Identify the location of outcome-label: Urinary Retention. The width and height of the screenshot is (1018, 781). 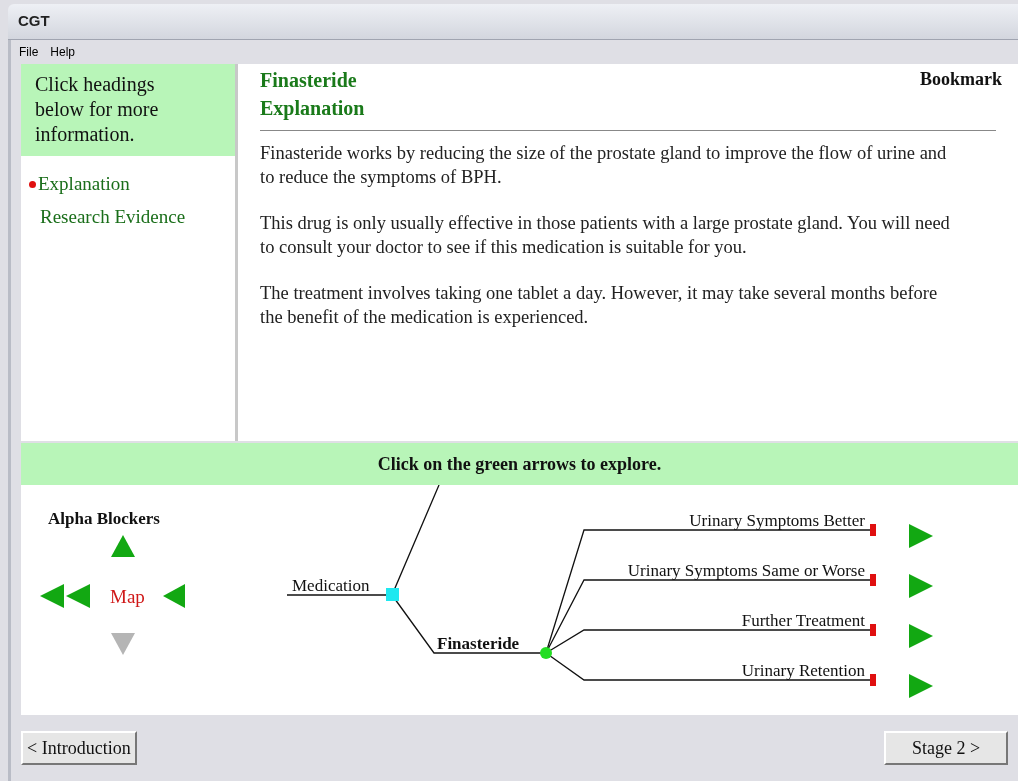
(803, 671).